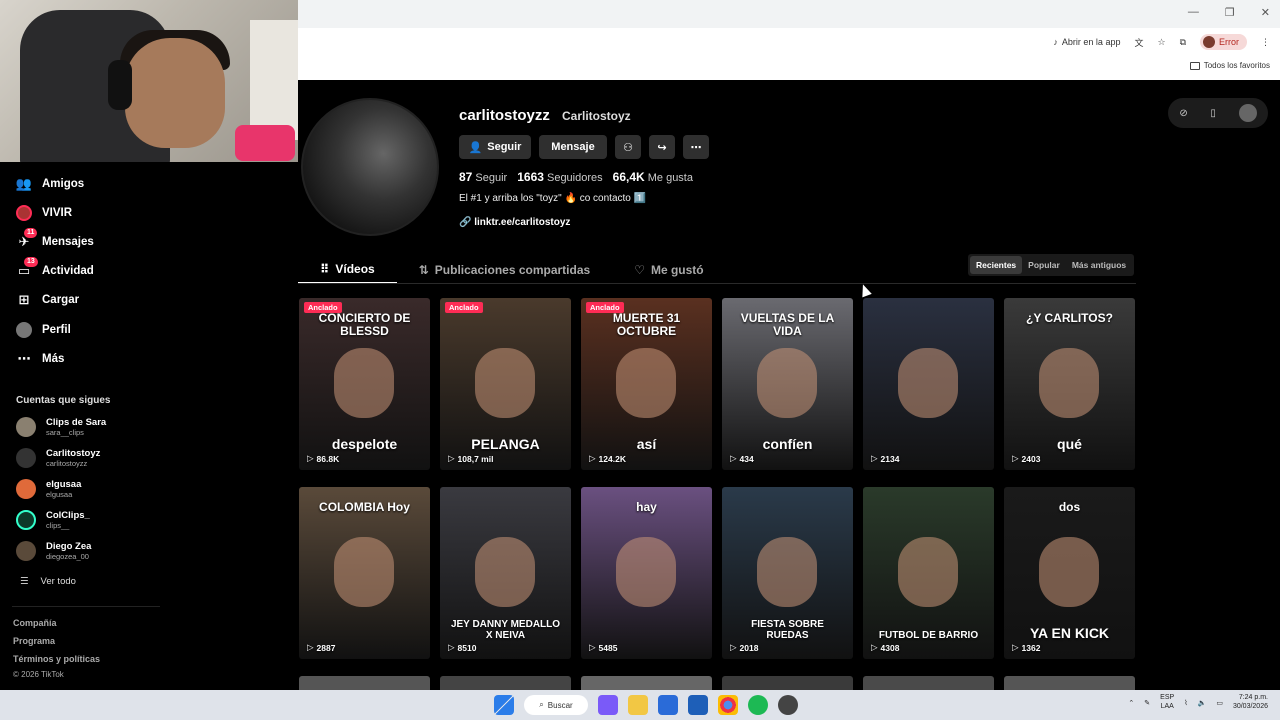 This screenshot has width=1280, height=720. Describe the element at coordinates (1069, 507) in the screenshot. I see `video-caption: dos` at that location.